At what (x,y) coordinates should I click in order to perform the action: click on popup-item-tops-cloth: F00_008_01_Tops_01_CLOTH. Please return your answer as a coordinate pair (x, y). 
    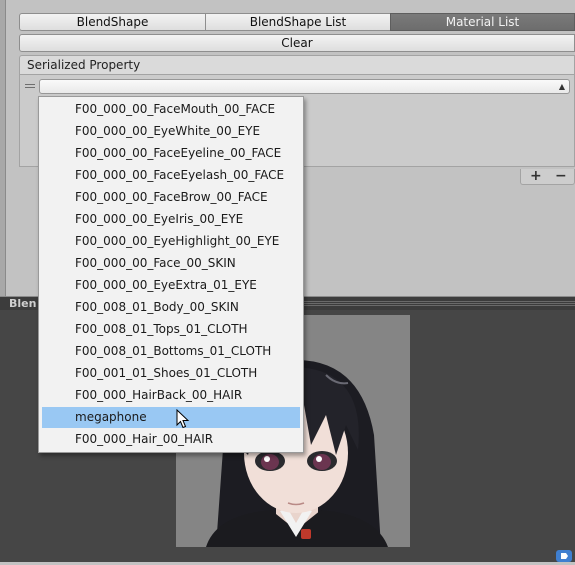
    Looking at the image, I should click on (171, 329).